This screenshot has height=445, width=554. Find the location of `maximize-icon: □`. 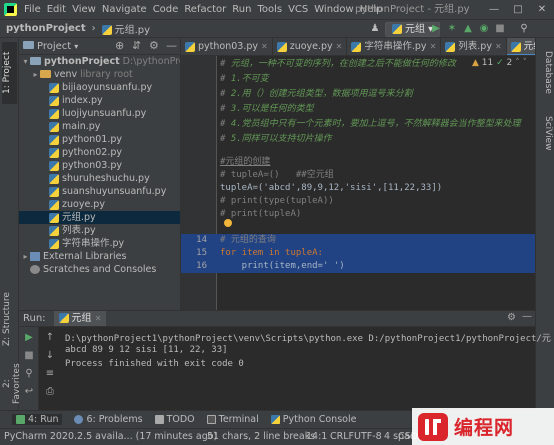

maximize-icon: □ is located at coordinates (518, 9).